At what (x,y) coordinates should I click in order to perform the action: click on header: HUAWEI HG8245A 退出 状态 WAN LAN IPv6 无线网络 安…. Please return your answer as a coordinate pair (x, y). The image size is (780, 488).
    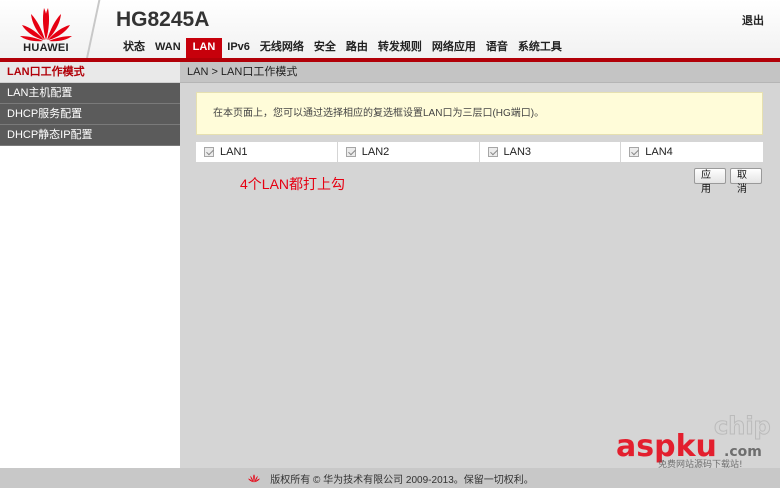
    Looking at the image, I should click on (390, 30).